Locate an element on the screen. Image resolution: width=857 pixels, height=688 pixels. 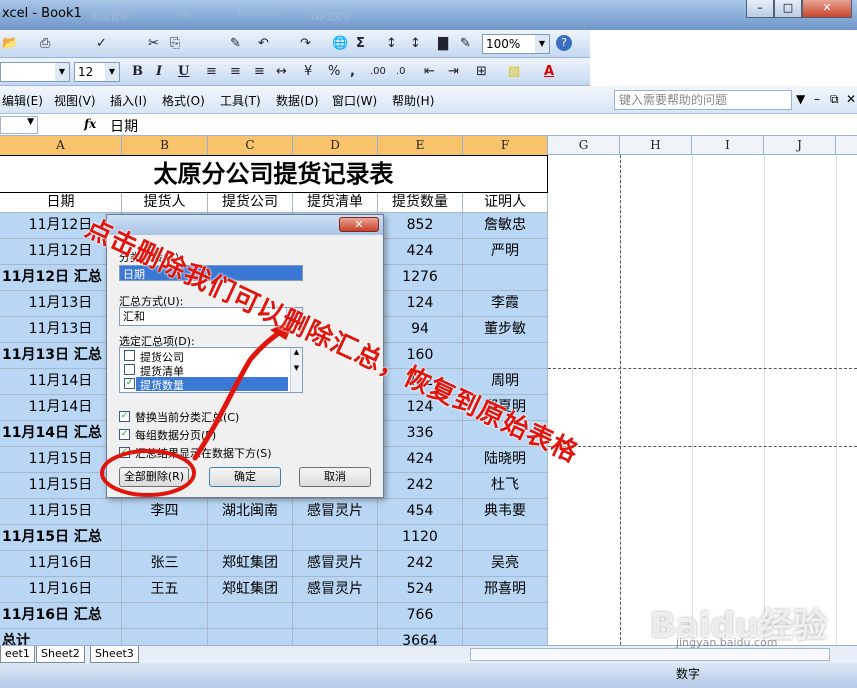
baidu-watermark-url: jingyan.baidu.com is located at coordinates (727, 642).